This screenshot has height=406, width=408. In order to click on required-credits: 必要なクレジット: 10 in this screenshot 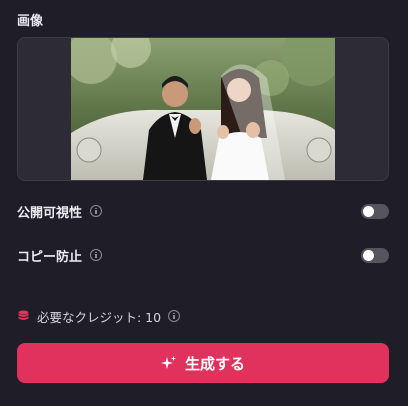, I will do `click(99, 316)`.